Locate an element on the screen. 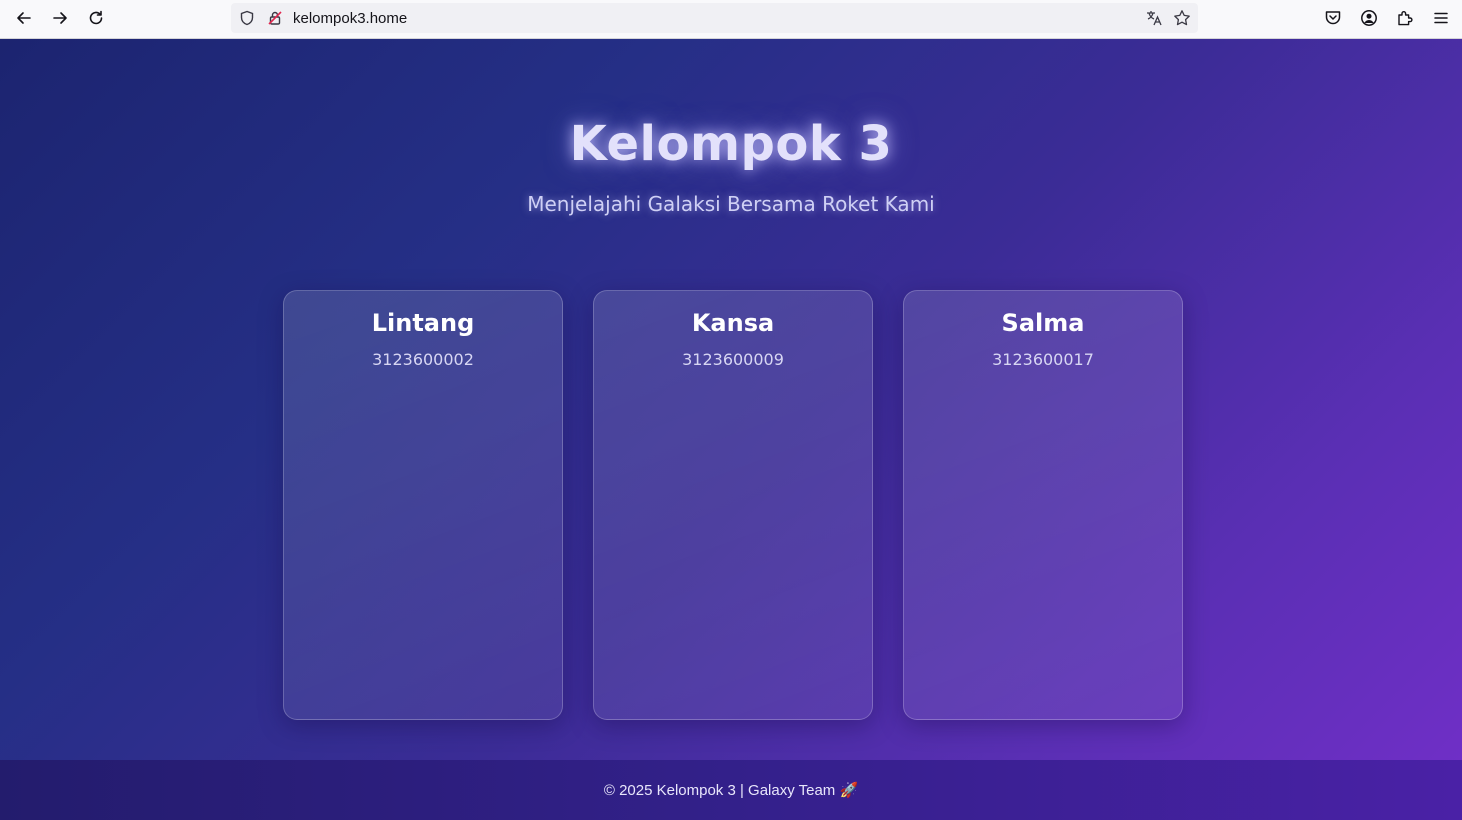  reload-icon is located at coordinates (96, 18).